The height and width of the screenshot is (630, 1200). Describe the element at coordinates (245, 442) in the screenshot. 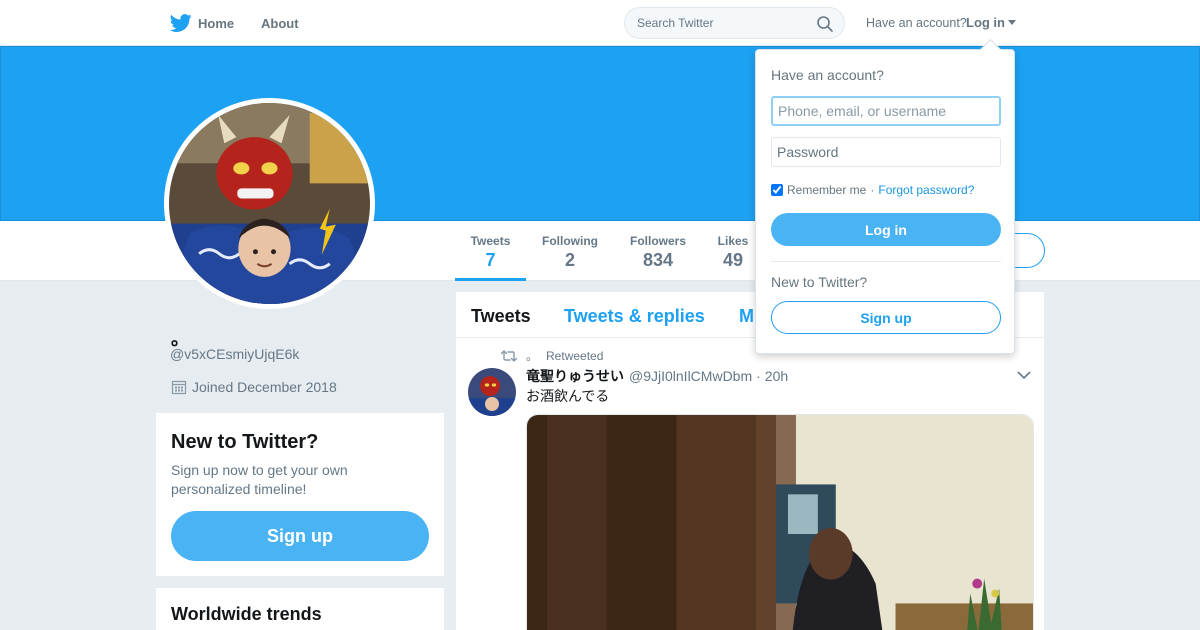

I see `signup-card-title: New to Twitter?` at that location.